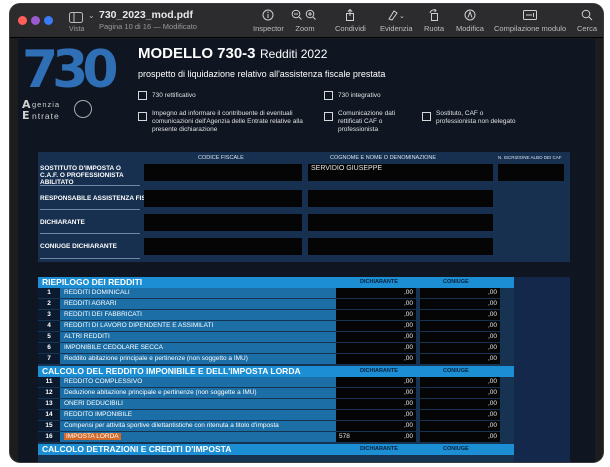 Image resolution: width=610 pixels, height=467 pixels. What do you see at coordinates (347, 168) in the screenshot?
I see `sostituto-name-value: SERVIDIO GIUSEPPE` at bounding box center [347, 168].